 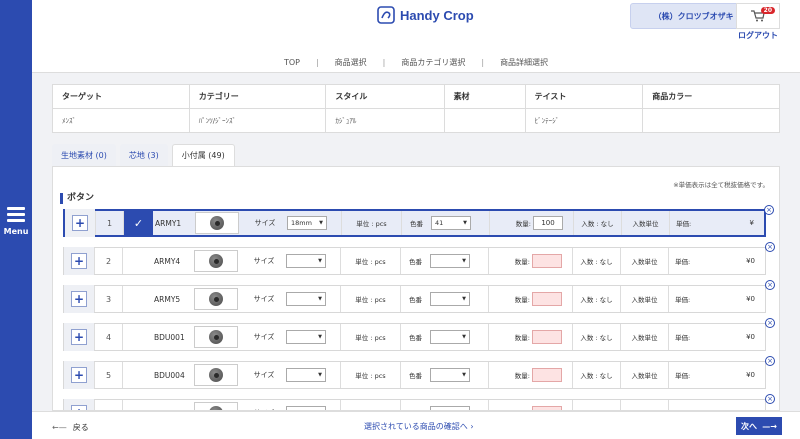 I want to click on product-code: BDU001, so click(x=169, y=337).